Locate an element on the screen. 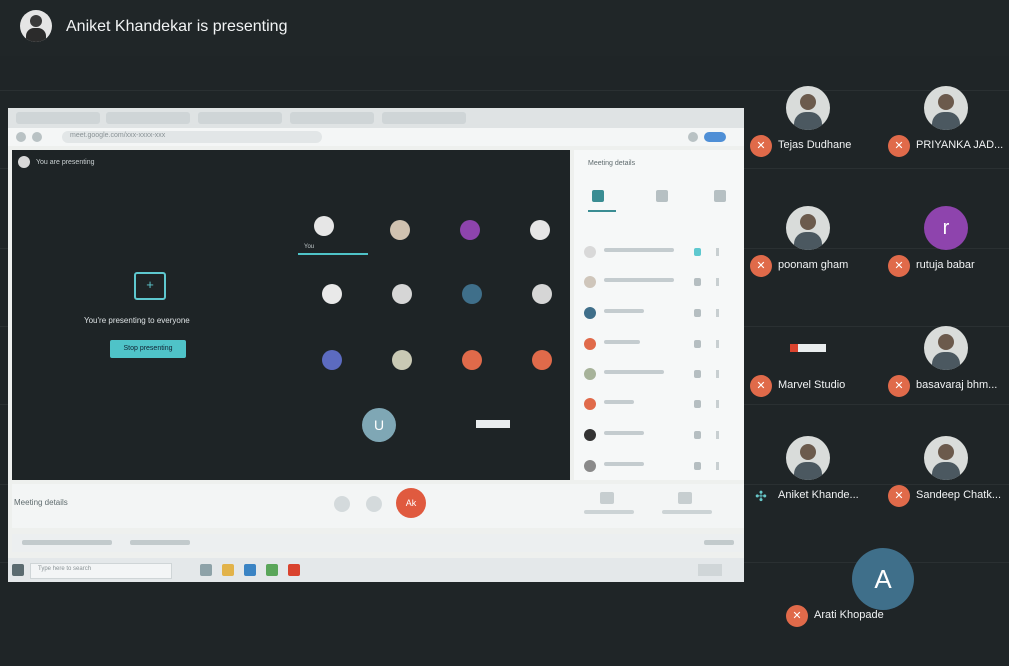  participant-name: rutuja babar is located at coordinates (945, 265).